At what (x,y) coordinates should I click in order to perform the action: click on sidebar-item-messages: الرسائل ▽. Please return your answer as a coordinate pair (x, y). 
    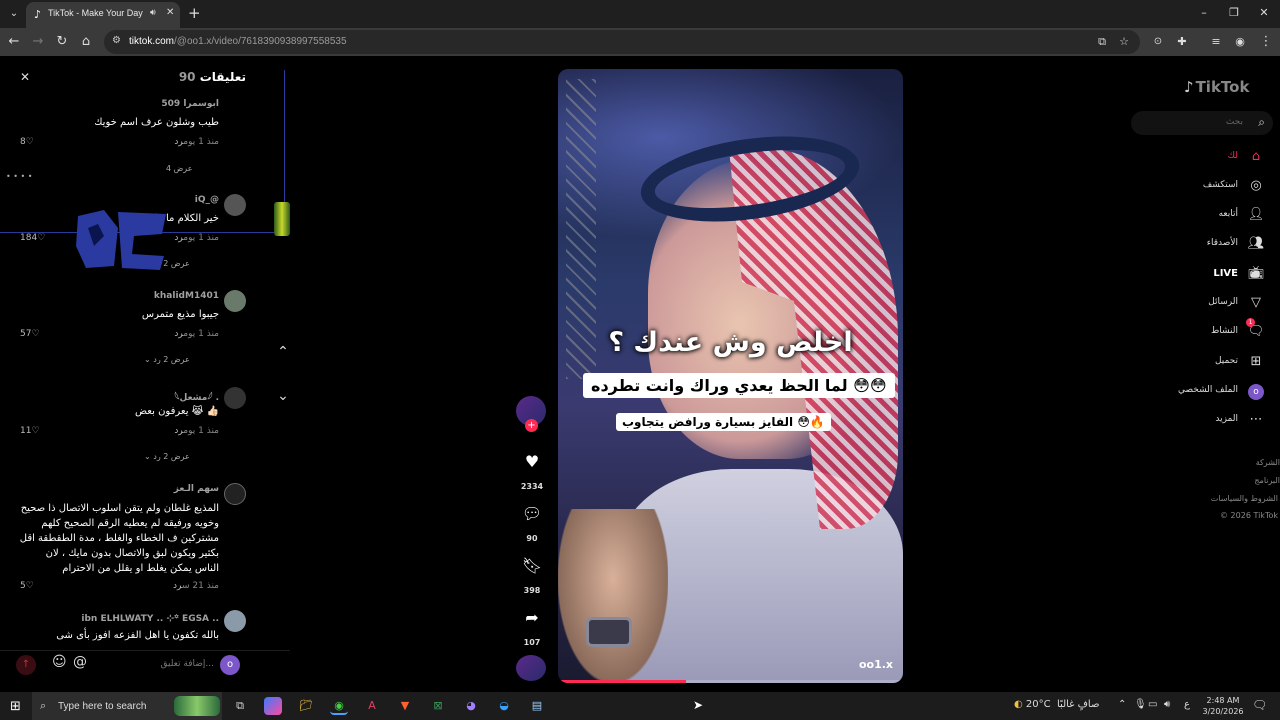
    Looking at the image, I should click on (1207, 304).